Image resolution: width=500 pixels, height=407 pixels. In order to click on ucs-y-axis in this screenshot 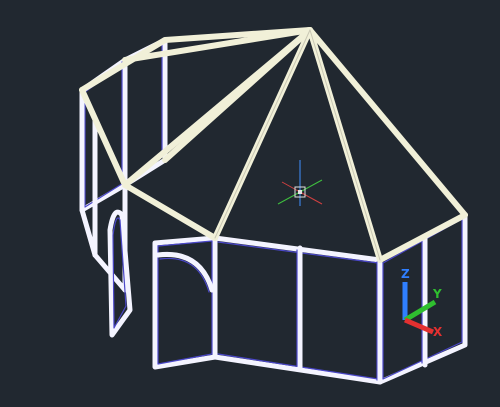, I will do `click(420, 311)`.